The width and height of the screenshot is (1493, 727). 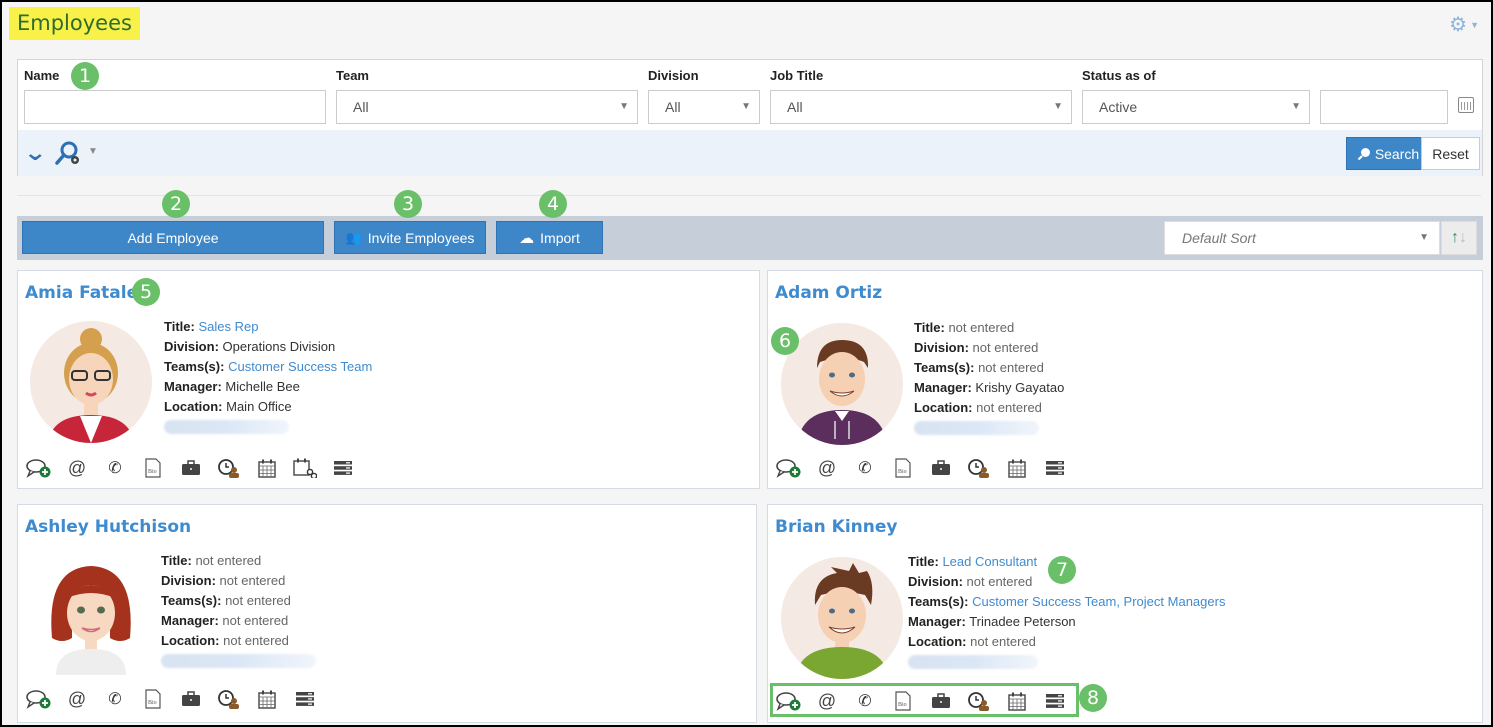 I want to click on search-button: Search, so click(x=1388, y=153).